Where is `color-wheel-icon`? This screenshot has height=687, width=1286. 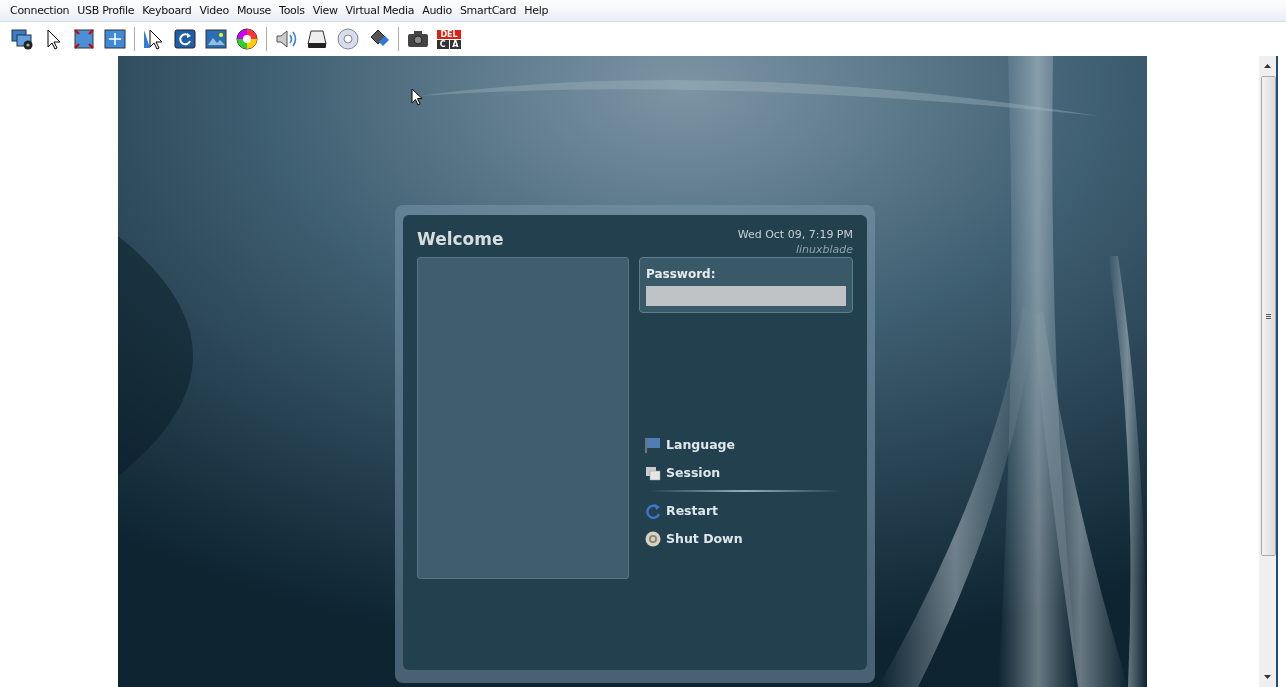 color-wheel-icon is located at coordinates (247, 39).